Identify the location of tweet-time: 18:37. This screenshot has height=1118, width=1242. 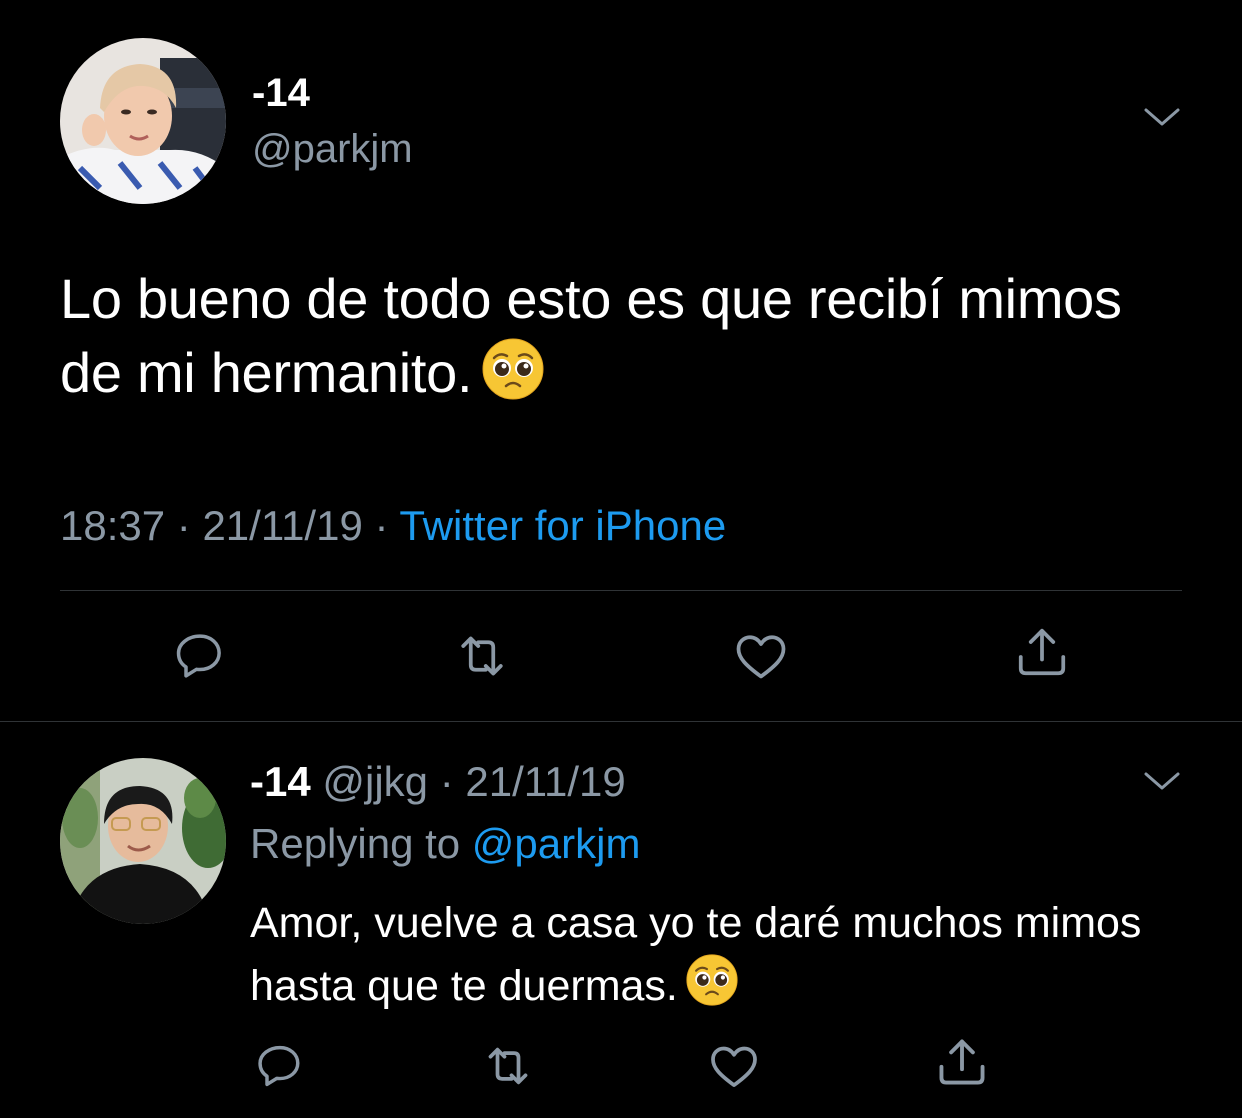
(112, 525).